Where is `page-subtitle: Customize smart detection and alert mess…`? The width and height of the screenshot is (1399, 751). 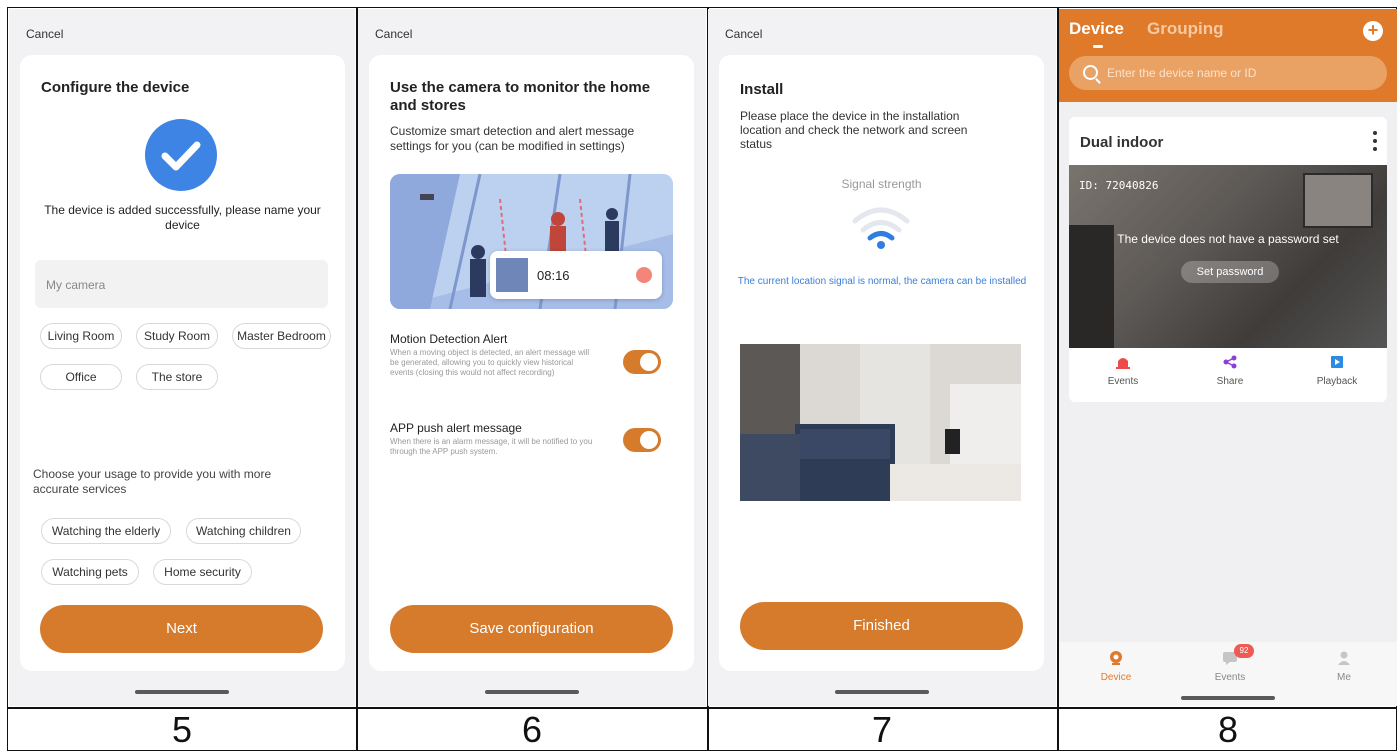 page-subtitle: Customize smart detection and alert mess… is located at coordinates (512, 138).